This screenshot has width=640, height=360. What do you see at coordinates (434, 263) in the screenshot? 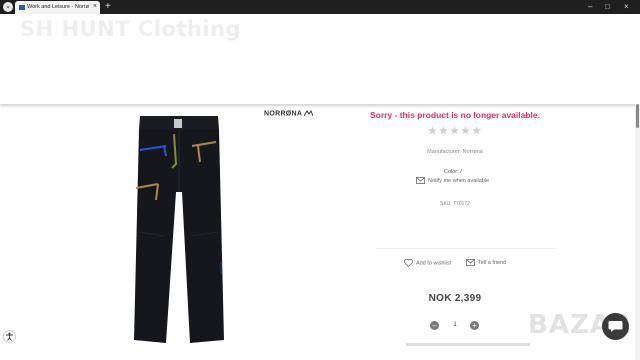
I see `wishlist-label: Add to wishlist` at bounding box center [434, 263].